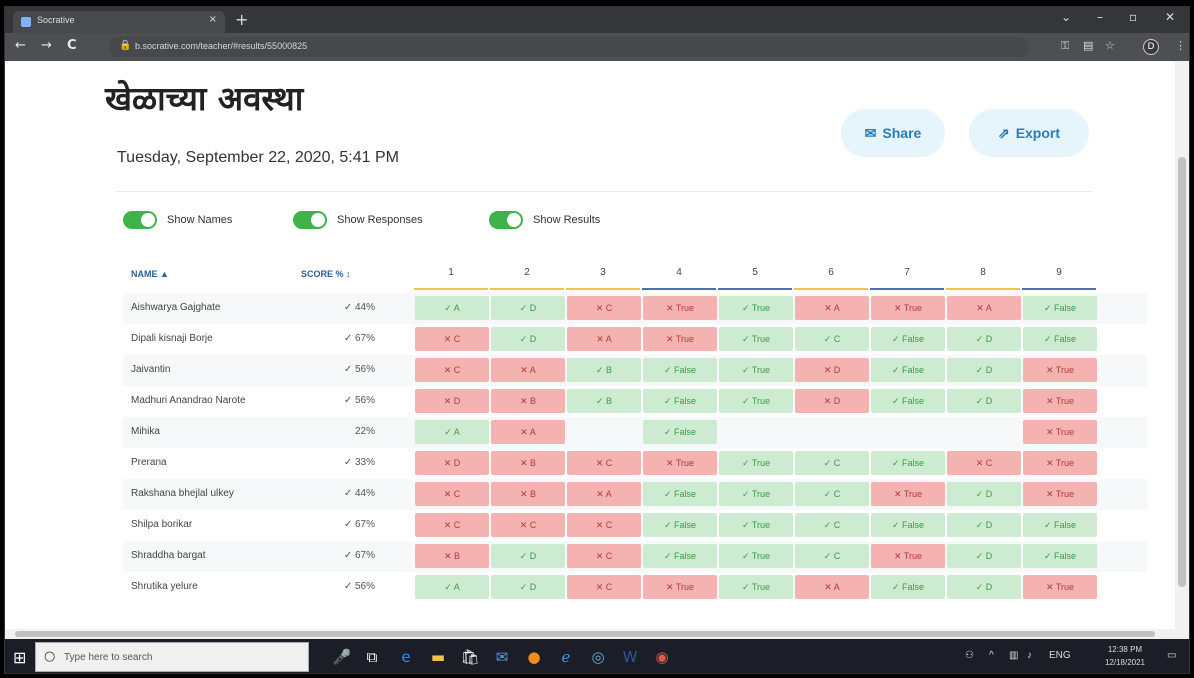  I want to click on chrome-icon: ◉, so click(662, 657).